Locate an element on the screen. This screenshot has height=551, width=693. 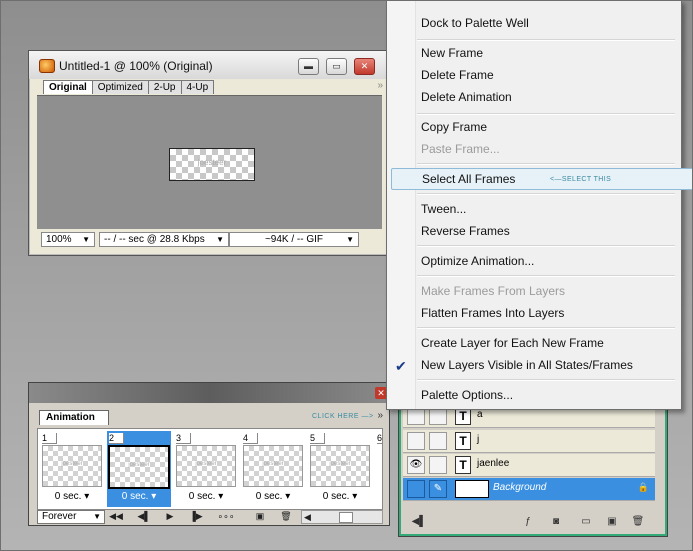
layer-style-button: ƒ is located at coordinates (528, 522).